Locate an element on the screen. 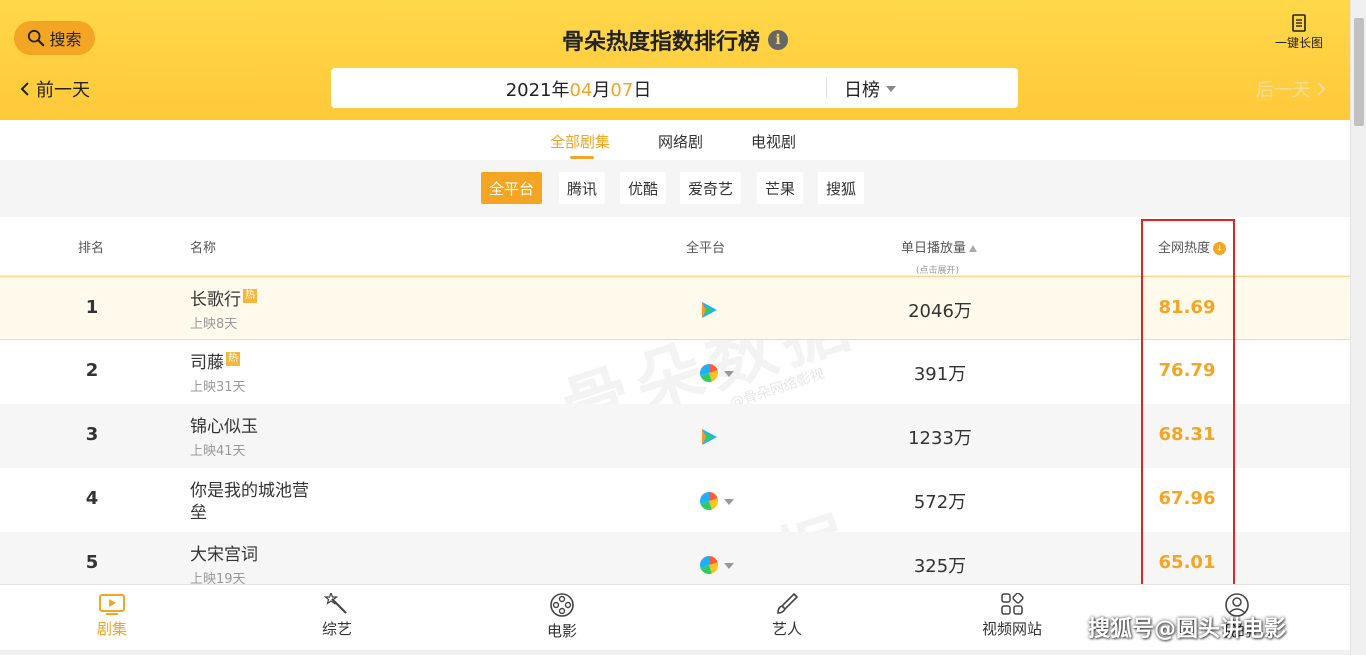  nav-variety: 综艺 is located at coordinates (337, 616).